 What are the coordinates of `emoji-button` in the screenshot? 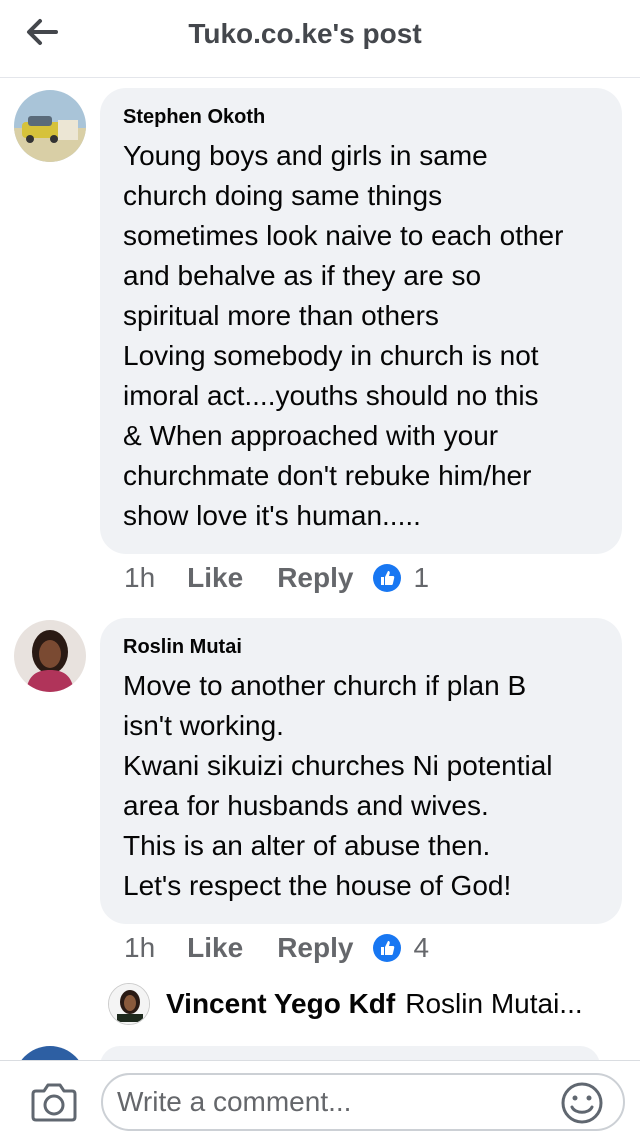 It's located at (582, 1103).